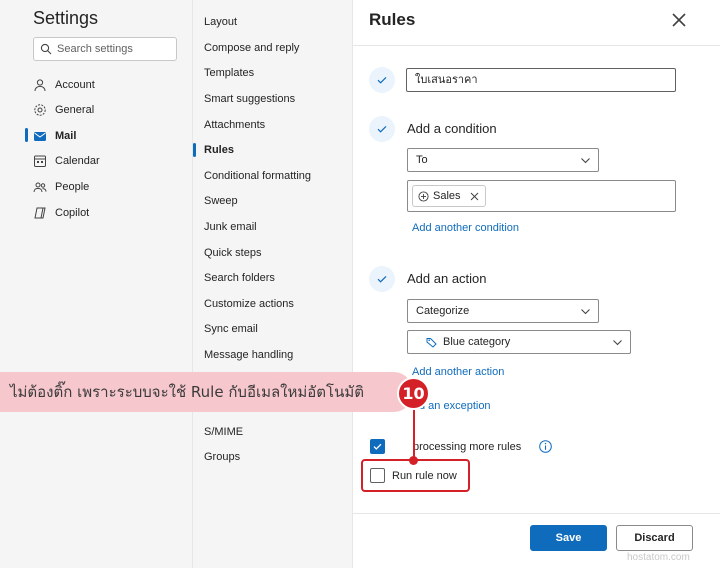 Image resolution: width=720 pixels, height=568 pixels. Describe the element at coordinates (248, 355) in the screenshot. I see `menu-item-message-handling: Message handling` at that location.